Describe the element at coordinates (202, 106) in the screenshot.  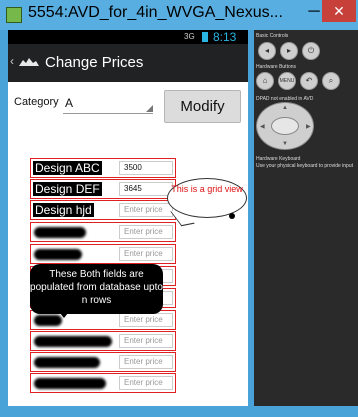
I see `modify-button: Modify` at that location.